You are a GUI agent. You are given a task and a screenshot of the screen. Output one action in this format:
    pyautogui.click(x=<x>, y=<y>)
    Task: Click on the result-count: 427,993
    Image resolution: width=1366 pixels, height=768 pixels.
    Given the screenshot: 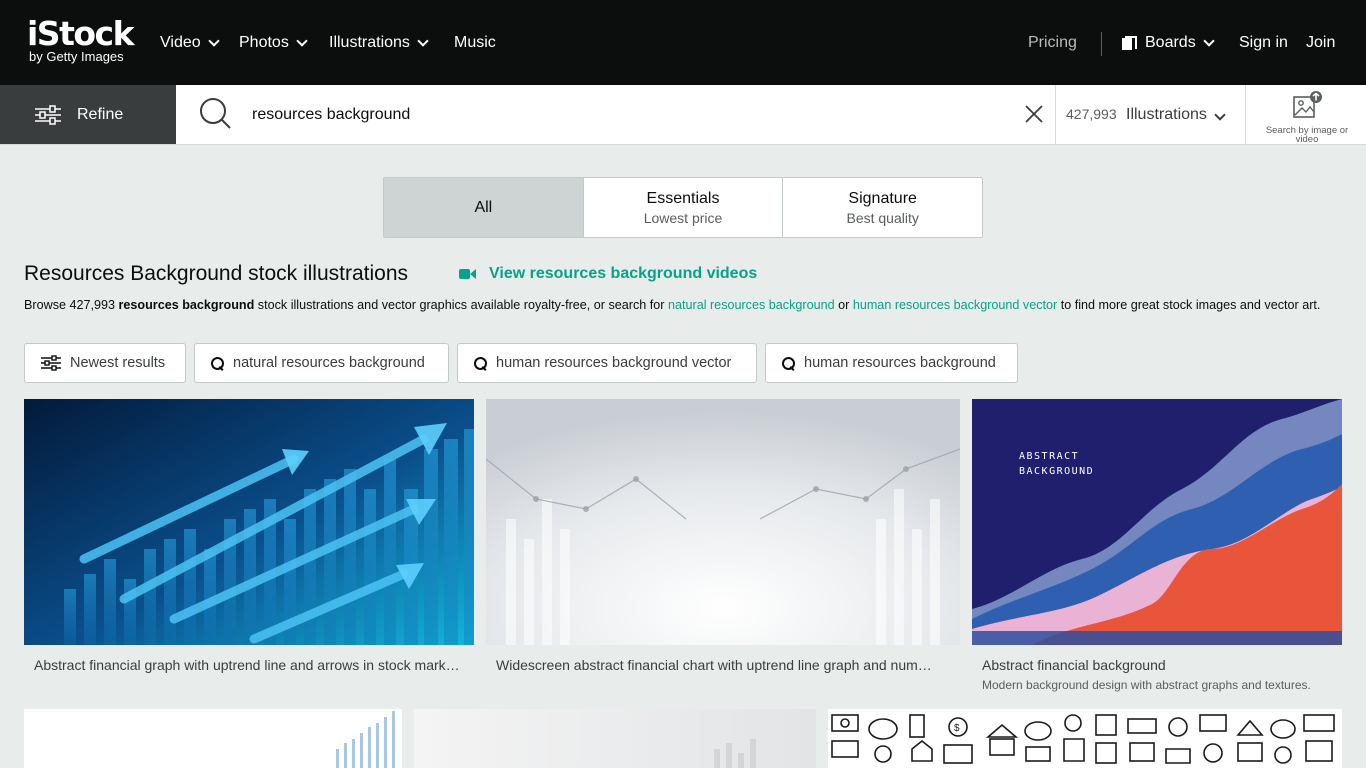 What is the action you would take?
    pyautogui.click(x=1091, y=114)
    